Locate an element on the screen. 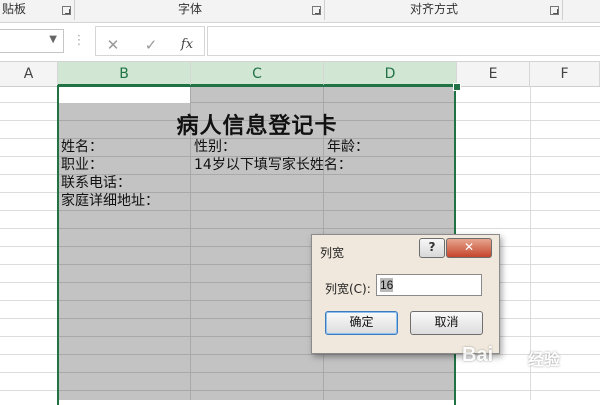  column-width-input: 16 is located at coordinates (429, 285).